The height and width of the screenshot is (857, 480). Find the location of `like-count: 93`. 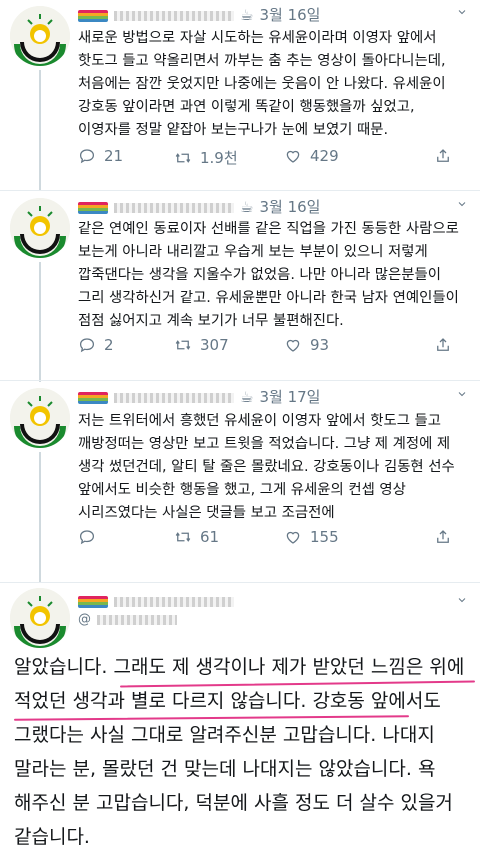

like-count: 93 is located at coordinates (320, 345).